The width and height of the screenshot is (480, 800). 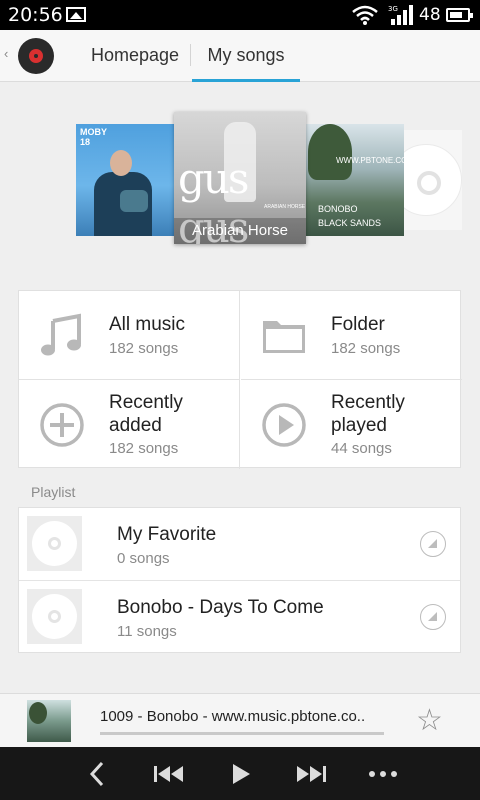 I want to click on music-note-icon, so click(x=61, y=334).